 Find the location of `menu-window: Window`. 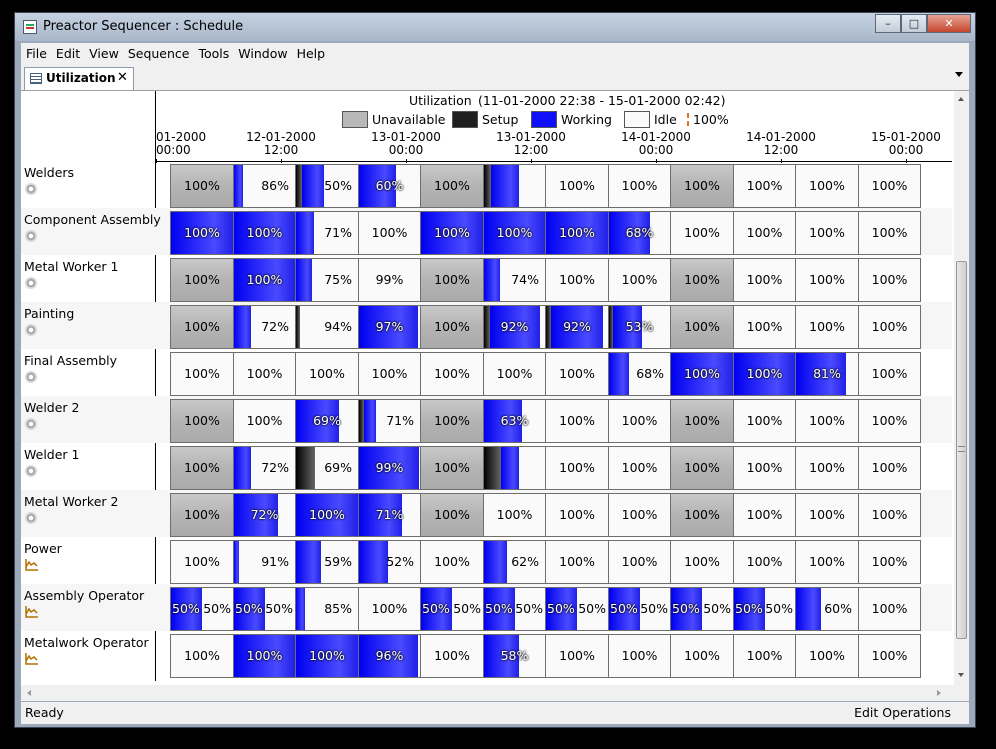

menu-window: Window is located at coordinates (262, 52).